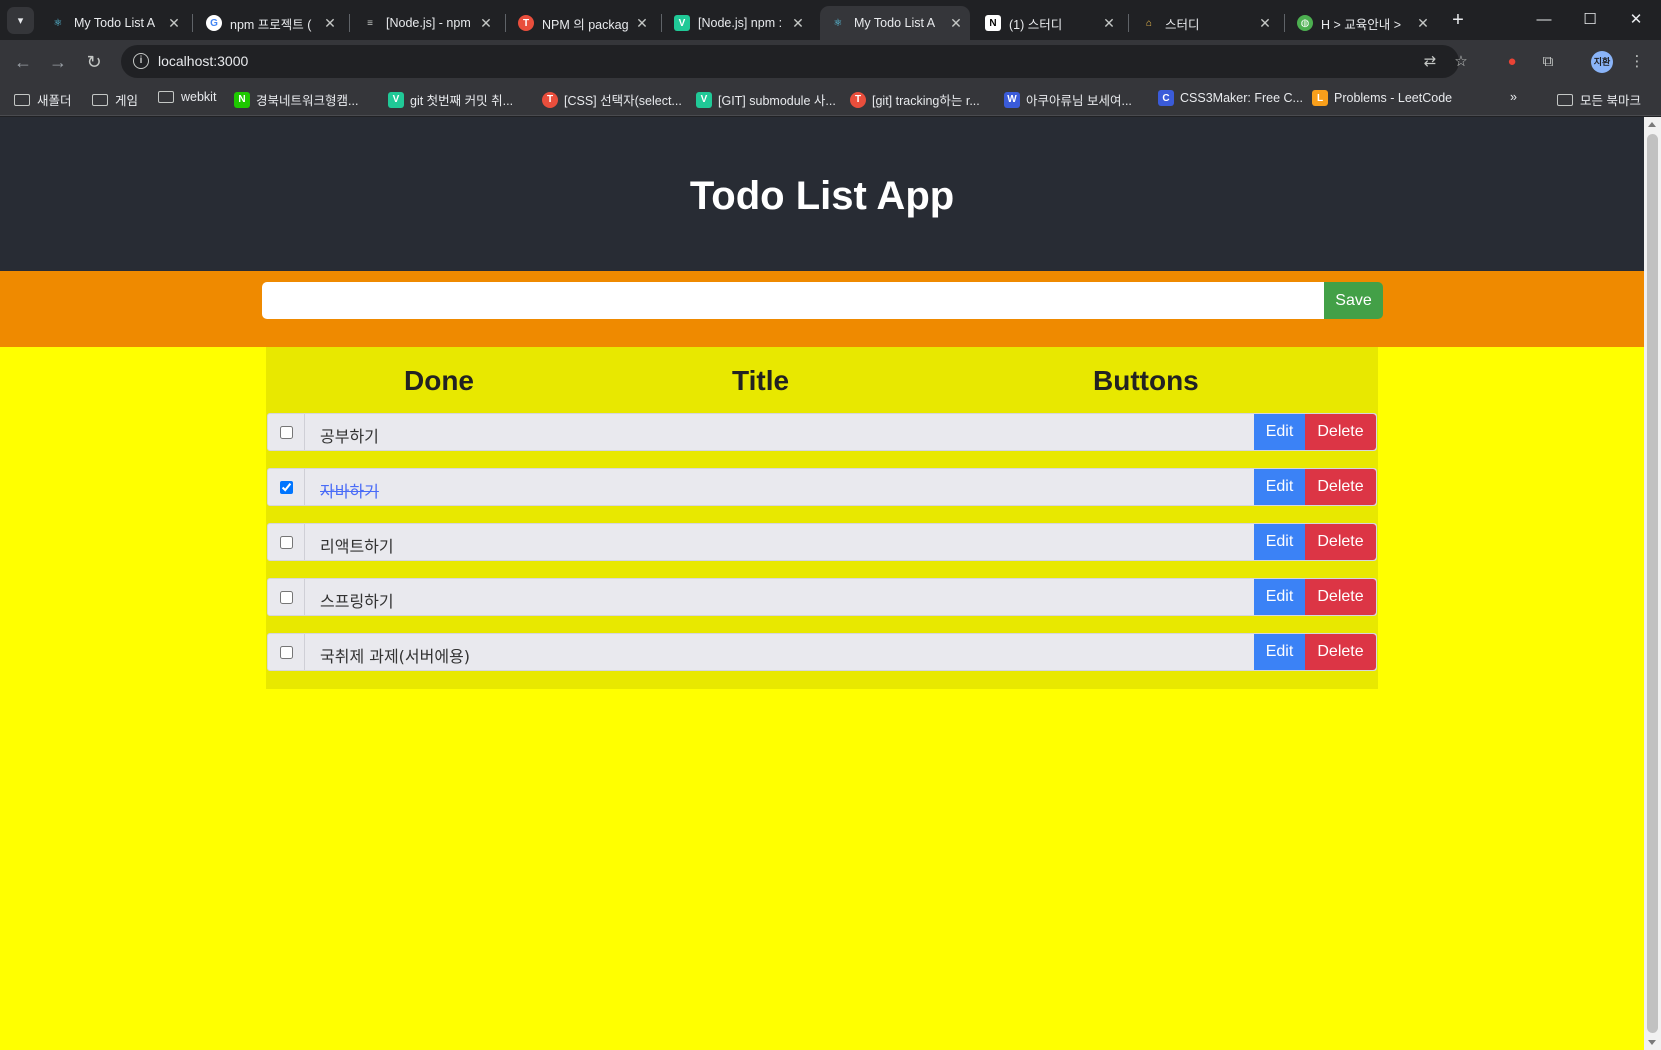 The image size is (1661, 1050). What do you see at coordinates (141, 61) in the screenshot?
I see `info-icon: i` at bounding box center [141, 61].